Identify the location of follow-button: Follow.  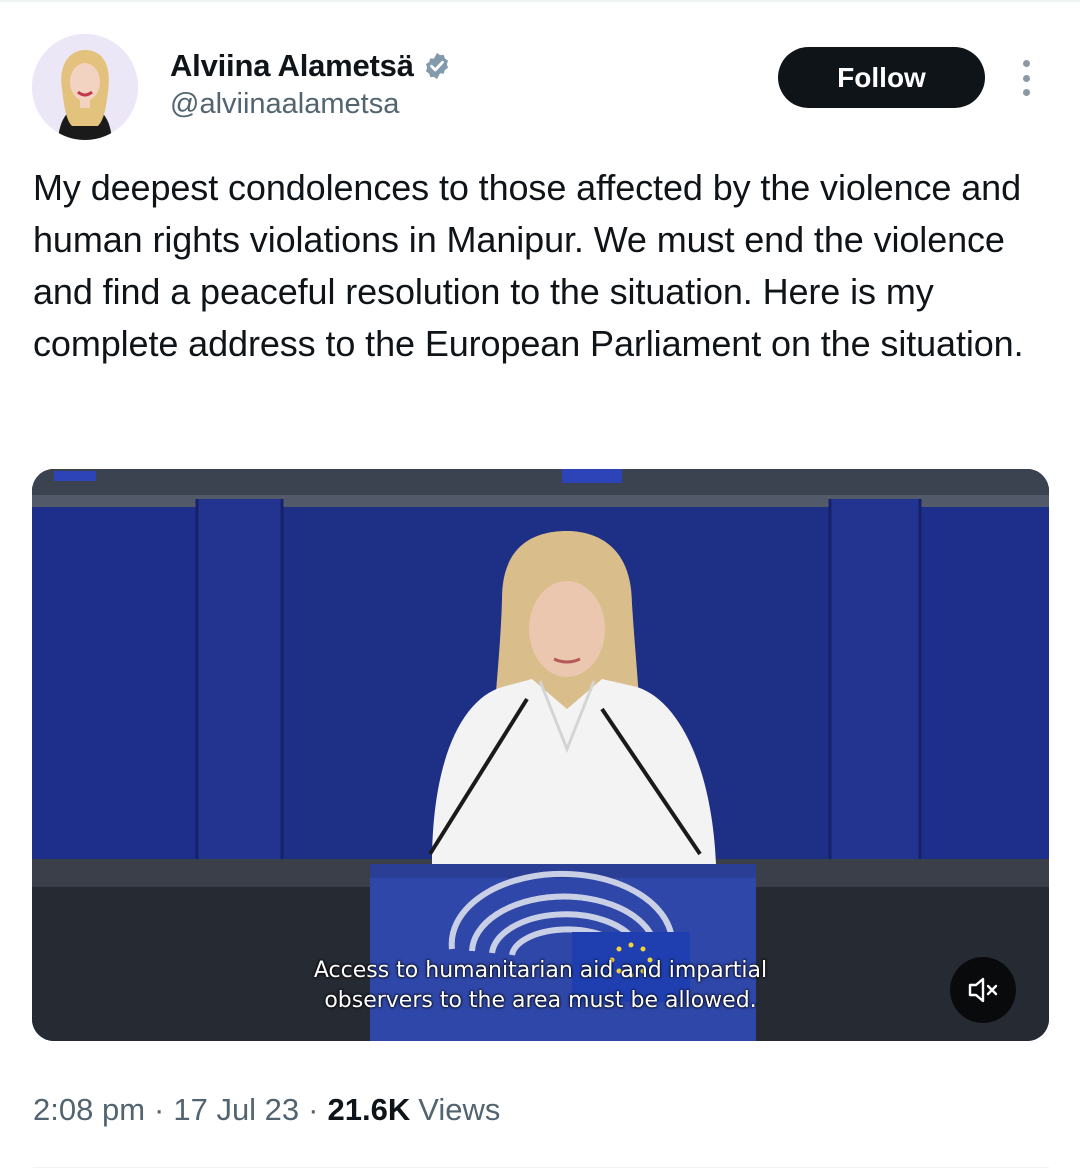
(881, 77).